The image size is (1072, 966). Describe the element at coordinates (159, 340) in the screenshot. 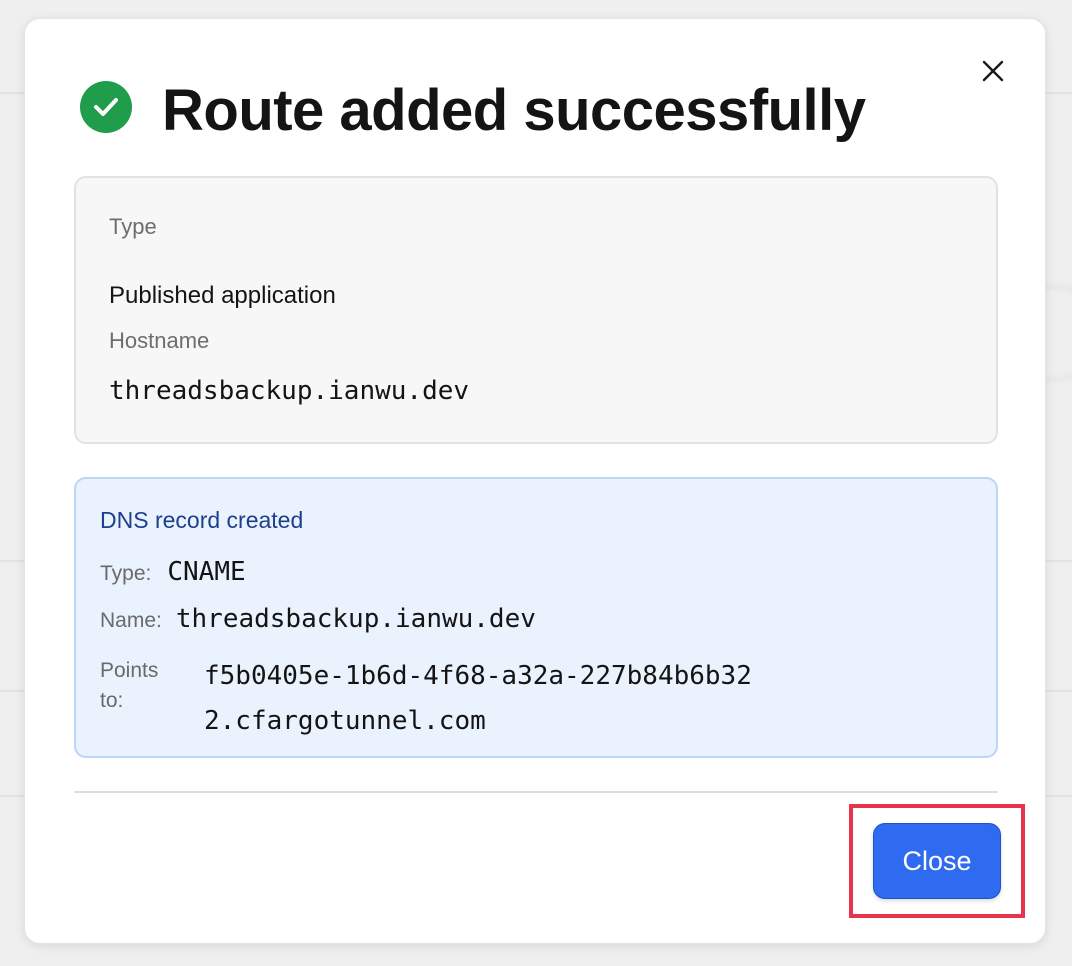

I see `hostname-label: Hostname` at that location.